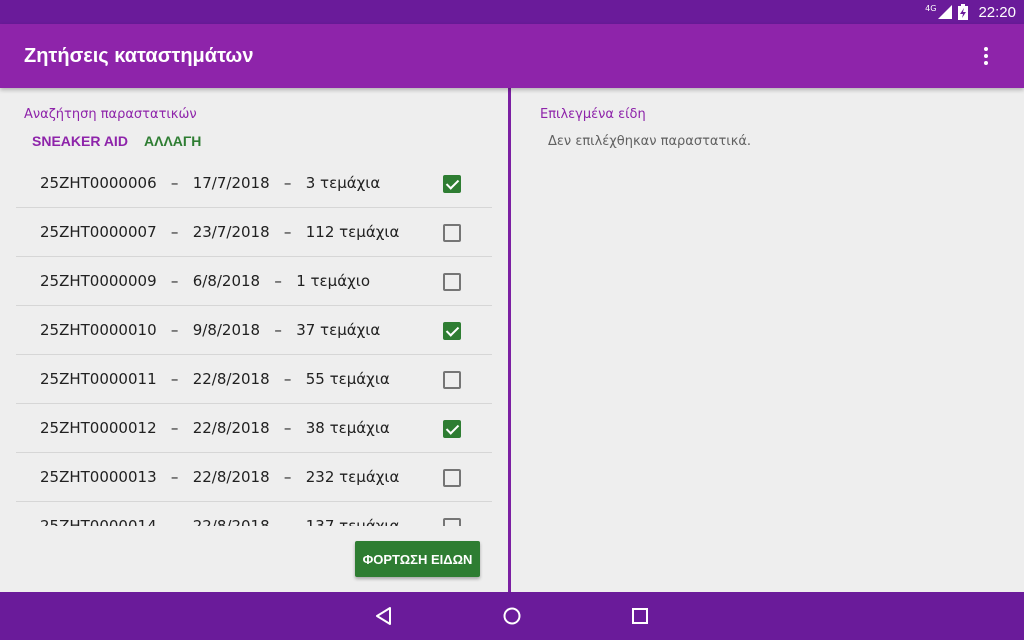 The image size is (1024, 640). What do you see at coordinates (110, 114) in the screenshot?
I see `search-documents-label: Αναζήτηση παραστατικών` at bounding box center [110, 114].